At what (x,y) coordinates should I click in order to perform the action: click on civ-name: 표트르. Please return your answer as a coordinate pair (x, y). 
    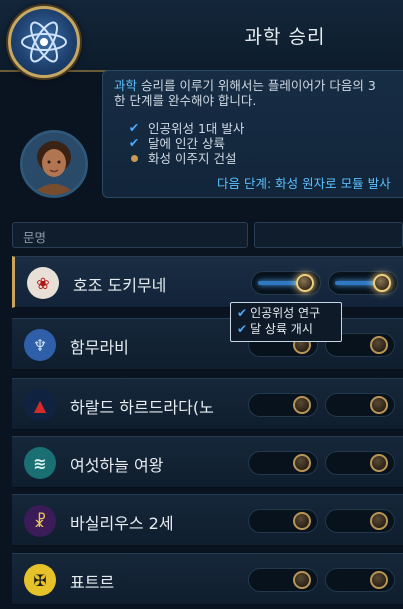
    Looking at the image, I should click on (92, 582).